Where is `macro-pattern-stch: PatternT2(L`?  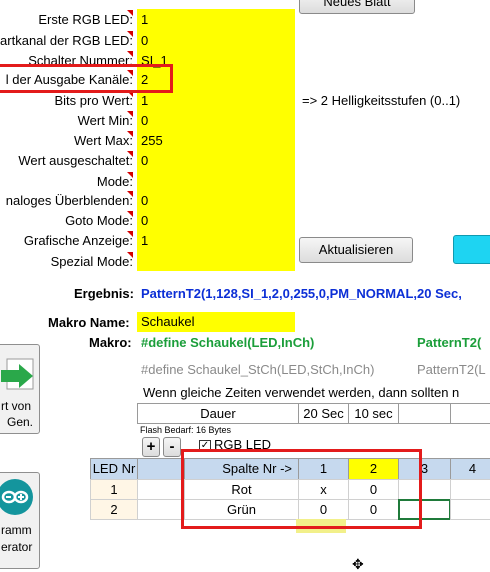
macro-pattern-stch: PatternT2(L is located at coordinates (451, 369).